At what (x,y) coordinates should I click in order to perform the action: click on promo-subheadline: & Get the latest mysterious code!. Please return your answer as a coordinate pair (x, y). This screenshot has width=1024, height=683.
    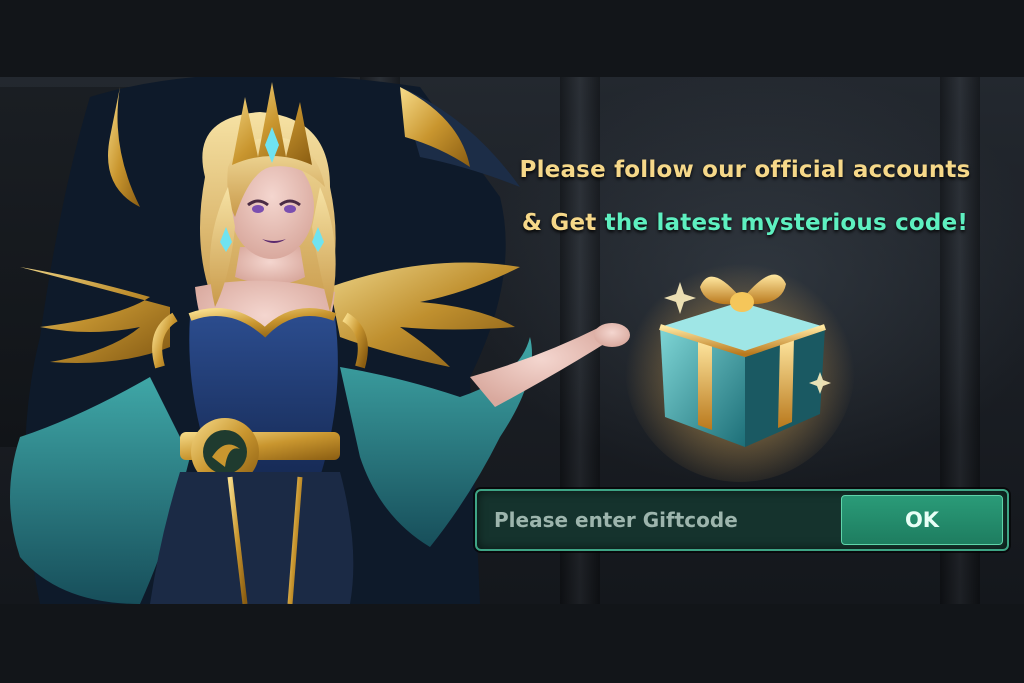
    Looking at the image, I should click on (745, 223).